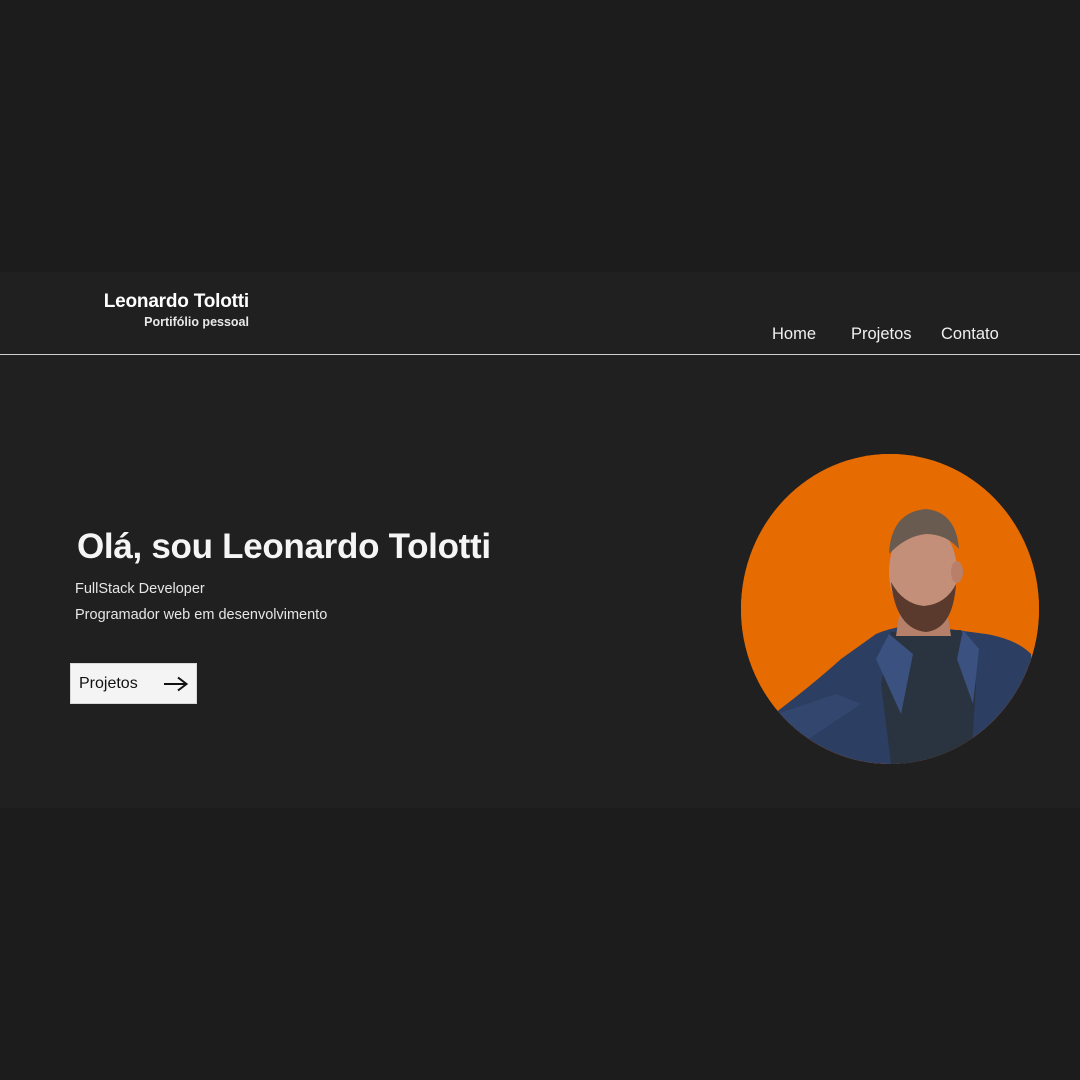  Describe the element at coordinates (140, 589) in the screenshot. I see `hero-role: FullStack Developer` at that location.